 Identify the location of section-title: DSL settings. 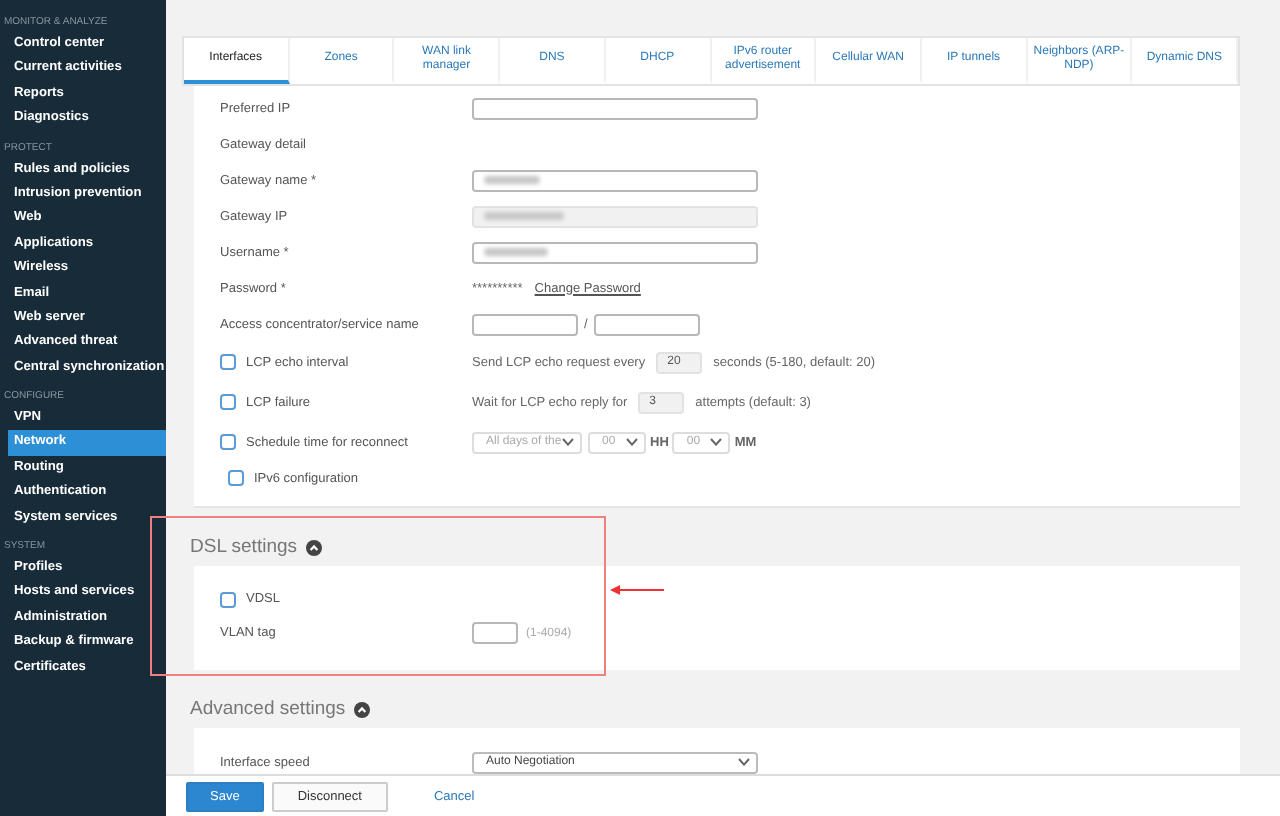
(244, 547).